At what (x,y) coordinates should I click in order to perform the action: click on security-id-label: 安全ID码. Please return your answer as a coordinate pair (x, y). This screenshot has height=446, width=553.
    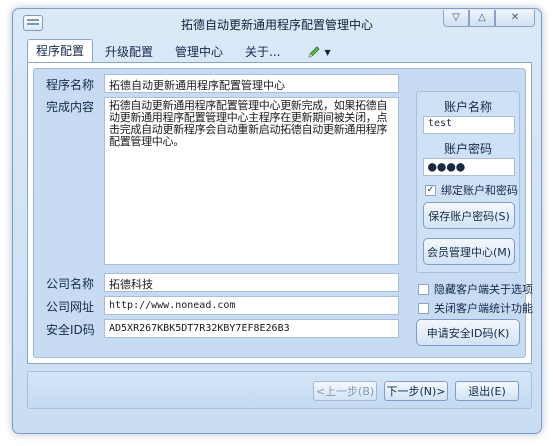
    Looking at the image, I should click on (70, 330).